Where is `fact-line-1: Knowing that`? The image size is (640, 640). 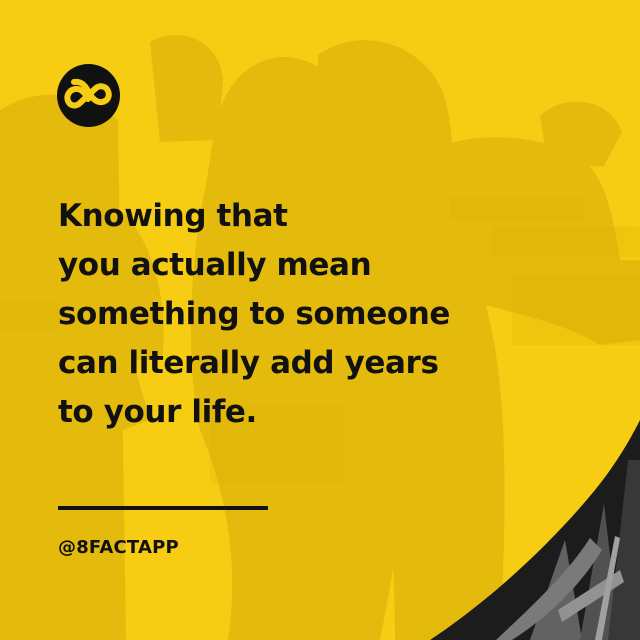
fact-line-1: Knowing that is located at coordinates (173, 216).